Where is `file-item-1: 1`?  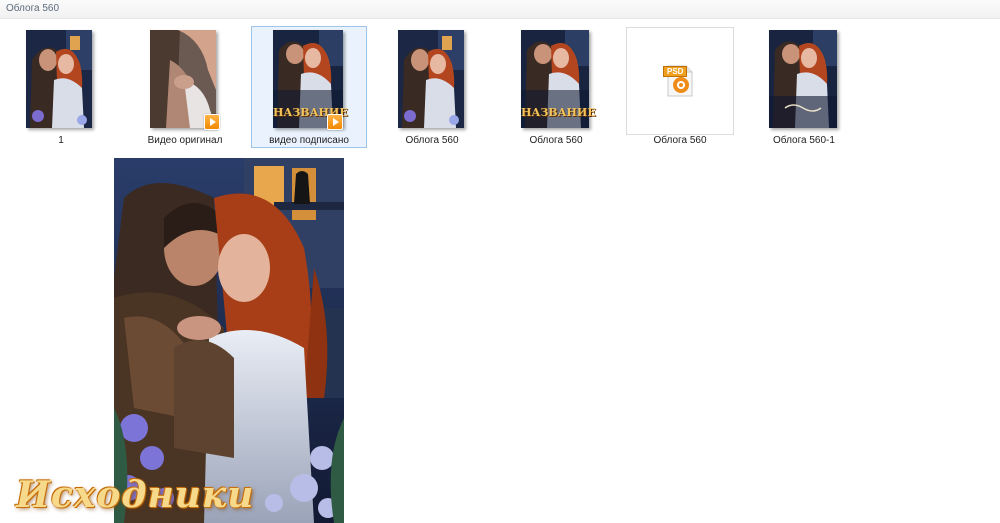
file-item-1: 1 is located at coordinates (61, 87).